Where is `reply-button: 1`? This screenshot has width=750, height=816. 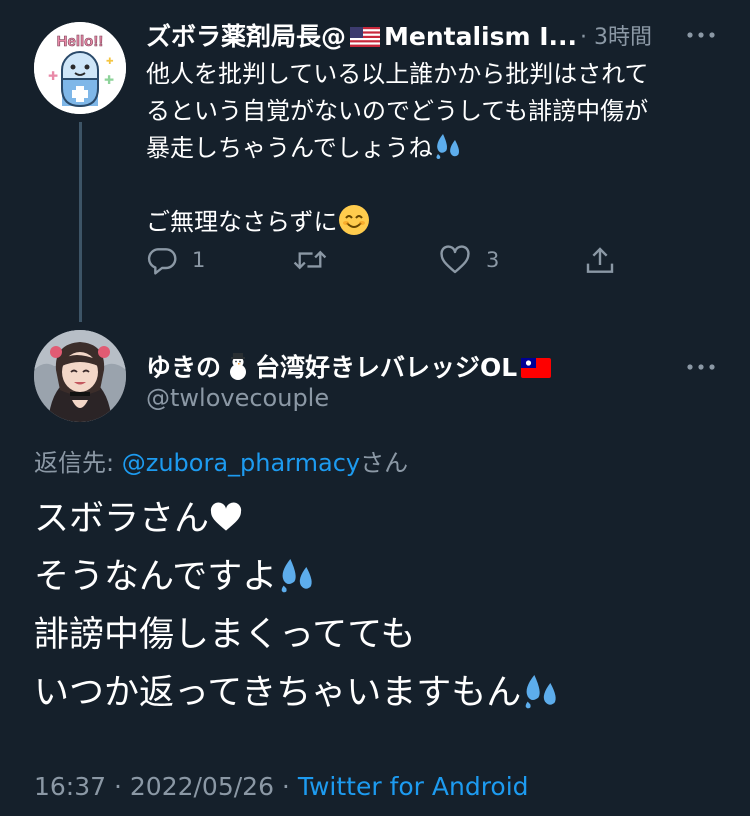 reply-button: 1 is located at coordinates (175, 260).